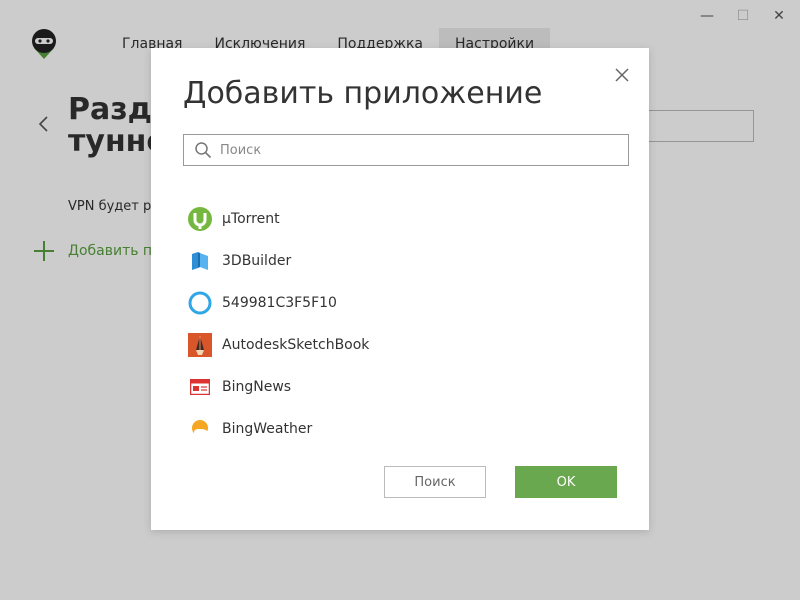 The image size is (800, 600). Describe the element at coordinates (397, 429) in the screenshot. I see `list-item-bingweather: BingWeather` at that location.